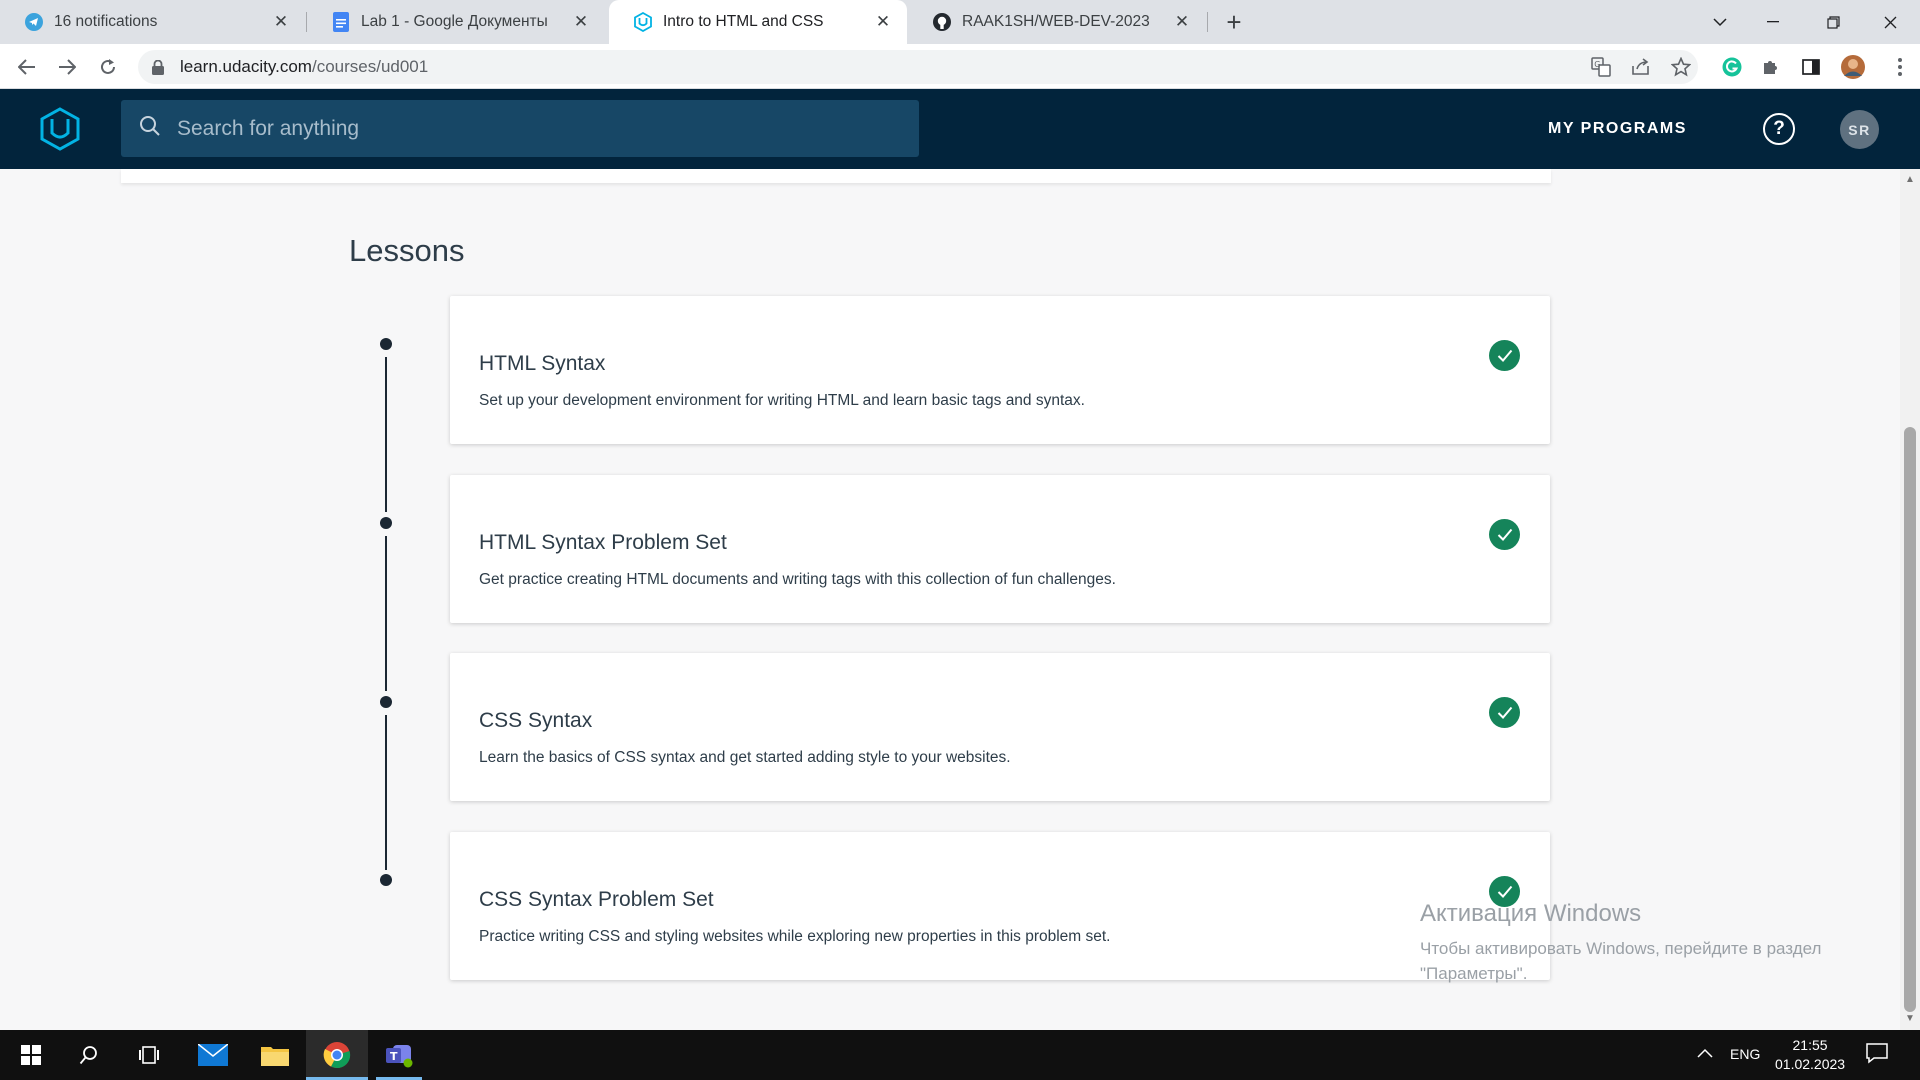 The image size is (1920, 1080). Describe the element at coordinates (1720, 22) in the screenshot. I see `tab-search-chevron-icon` at that location.